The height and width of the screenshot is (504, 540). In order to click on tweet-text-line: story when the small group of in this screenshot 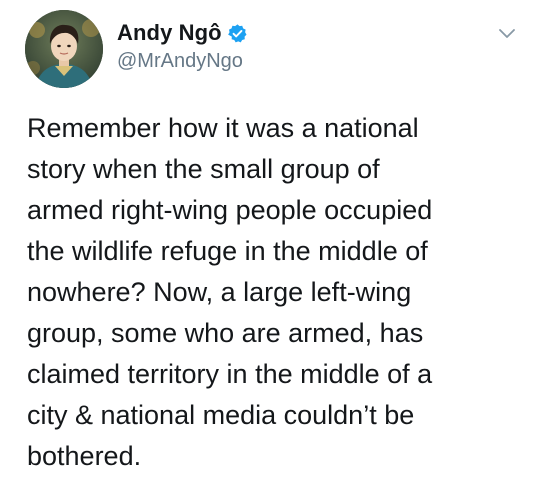, I will do `click(203, 169)`.